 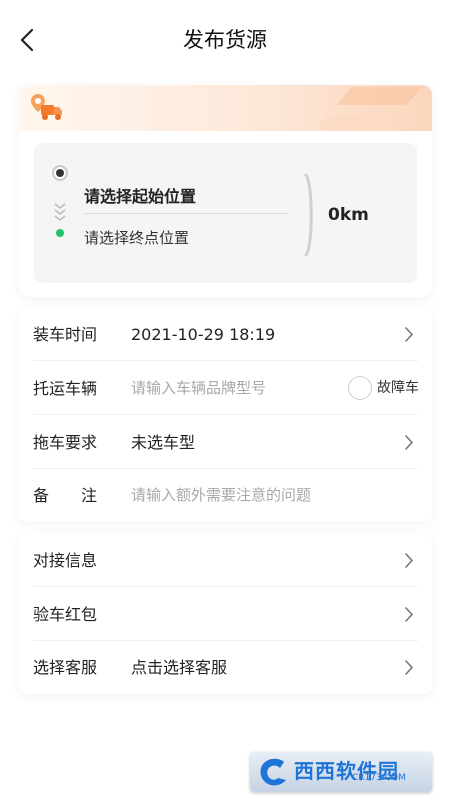 I want to click on top-bar: 发布货源, so click(x=225, y=41).